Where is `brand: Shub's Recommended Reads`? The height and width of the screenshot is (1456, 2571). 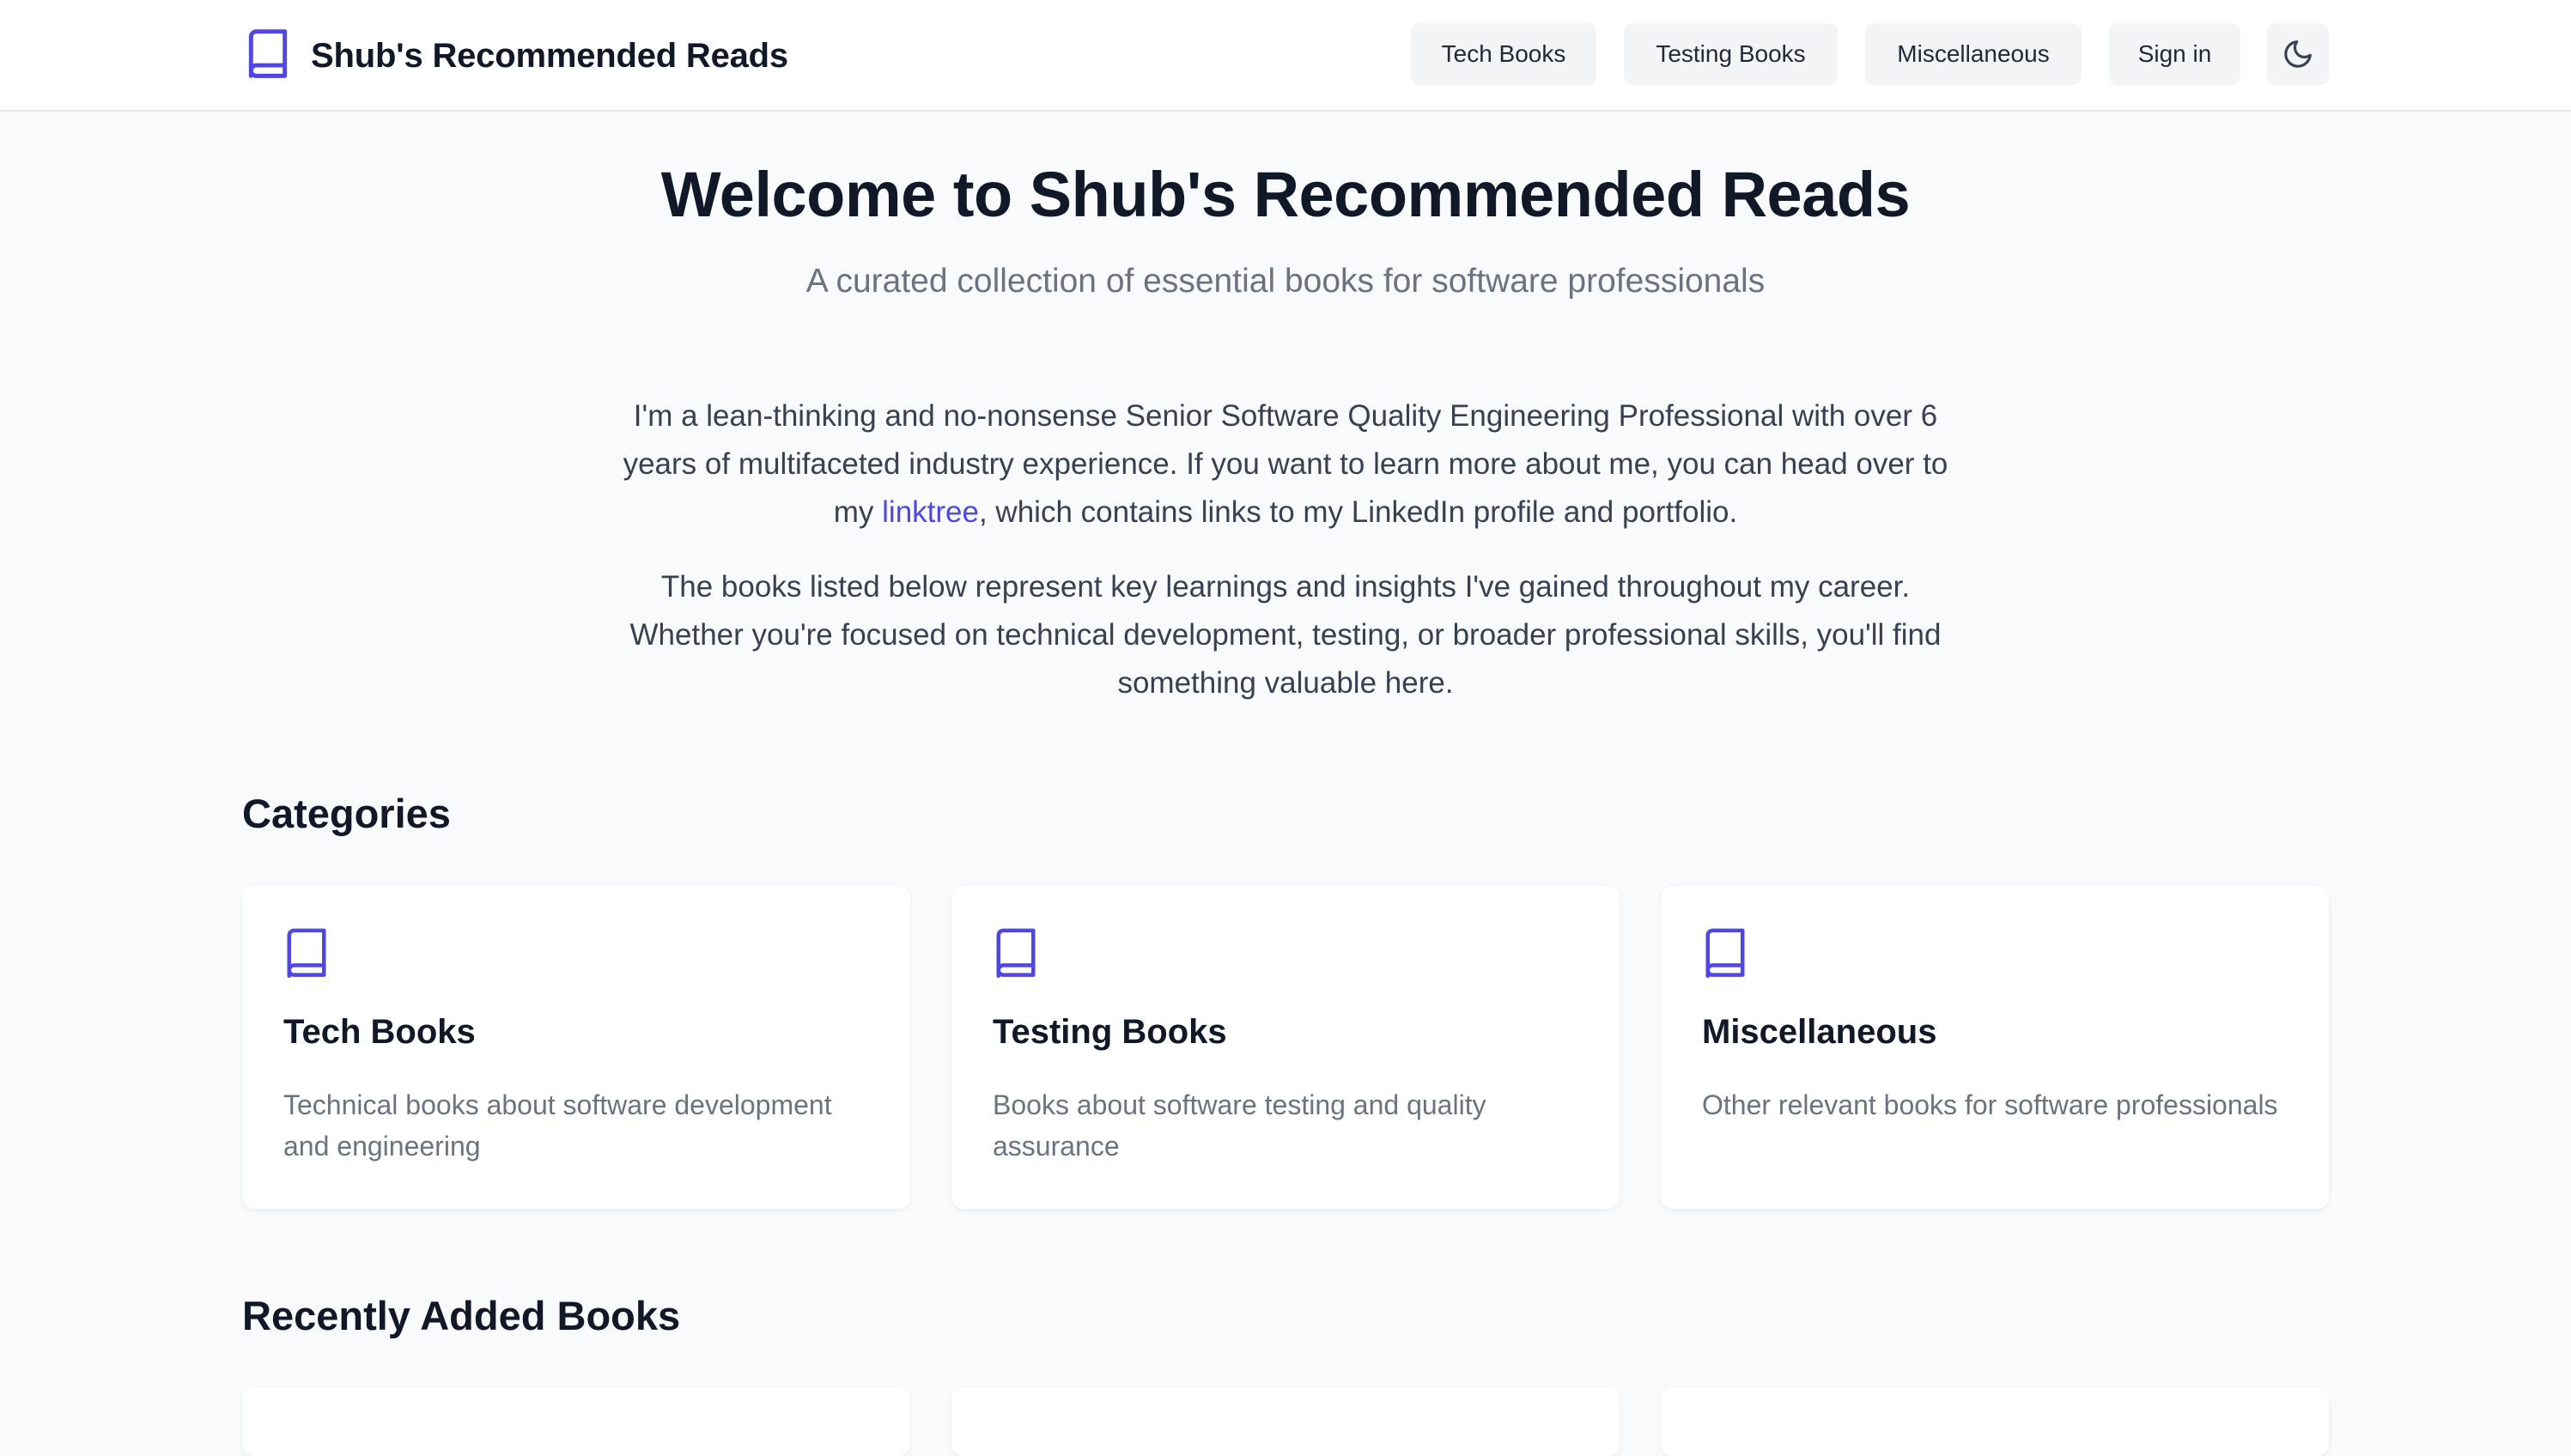 brand: Shub's Recommended Reads is located at coordinates (515, 56).